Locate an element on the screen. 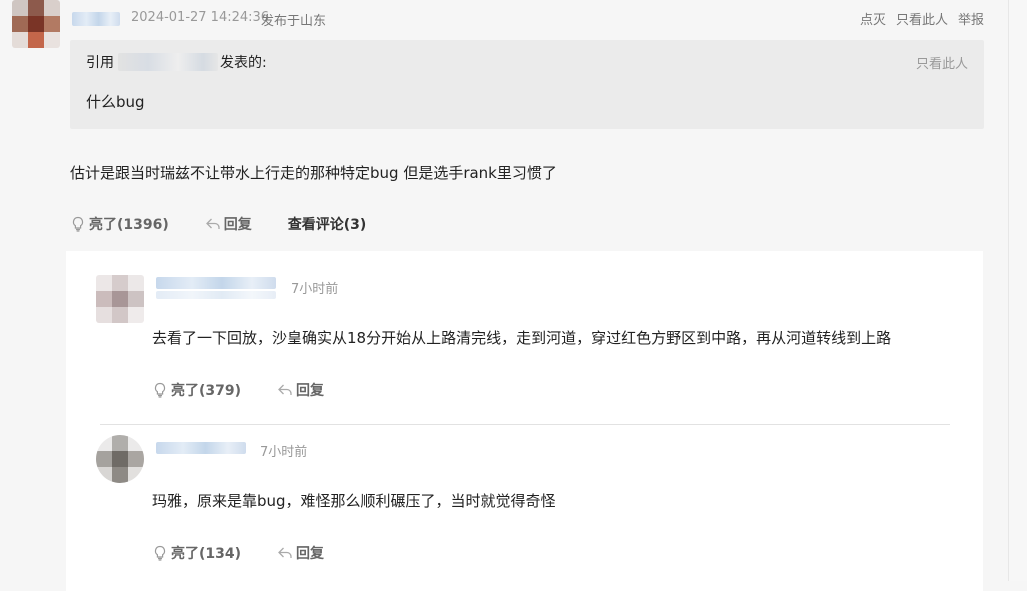 The image size is (1027, 591). post-location: 发布于山东 is located at coordinates (294, 21).